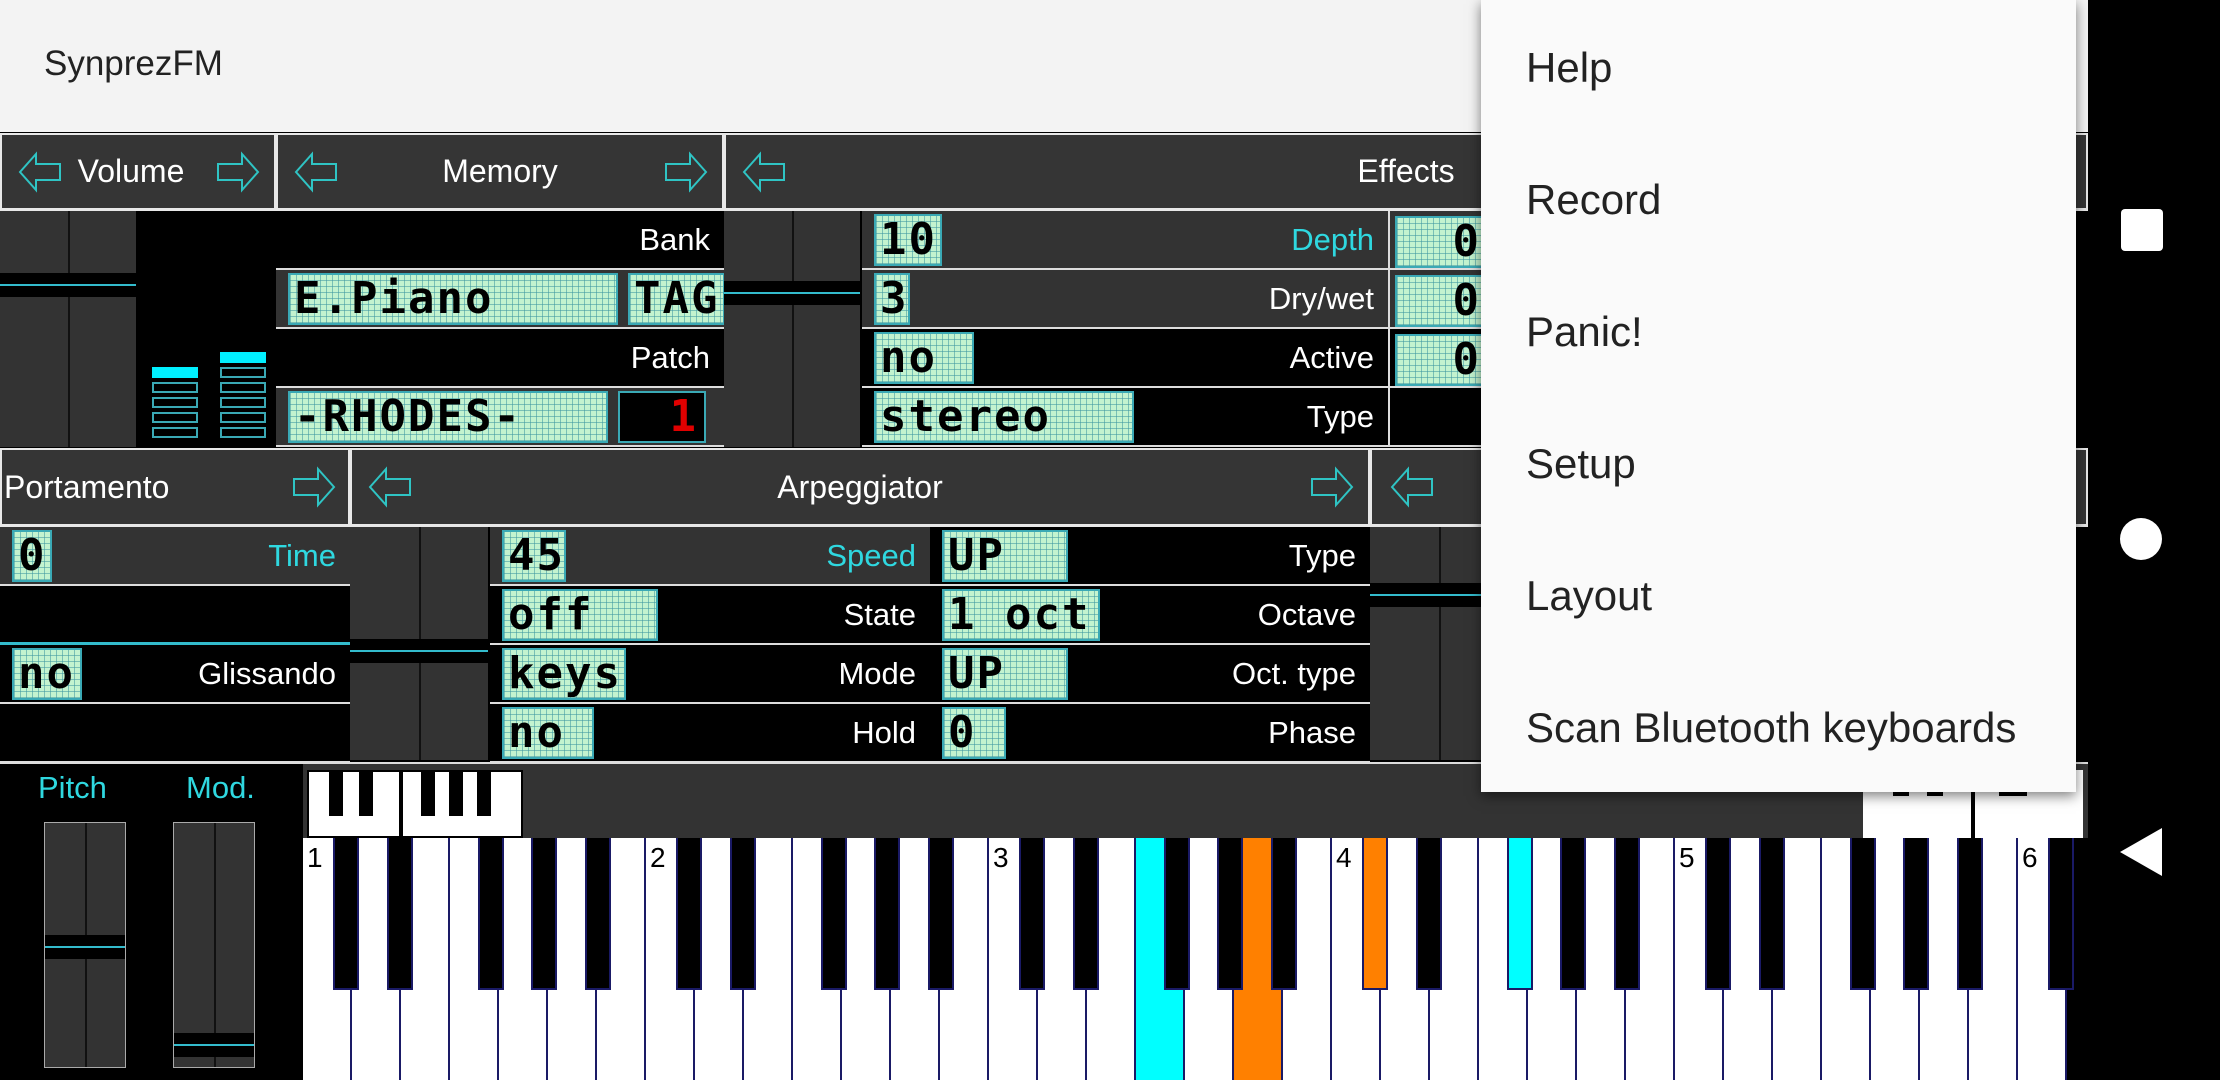  Describe the element at coordinates (887, 914) in the screenshot. I see `black-key-G#2` at that location.